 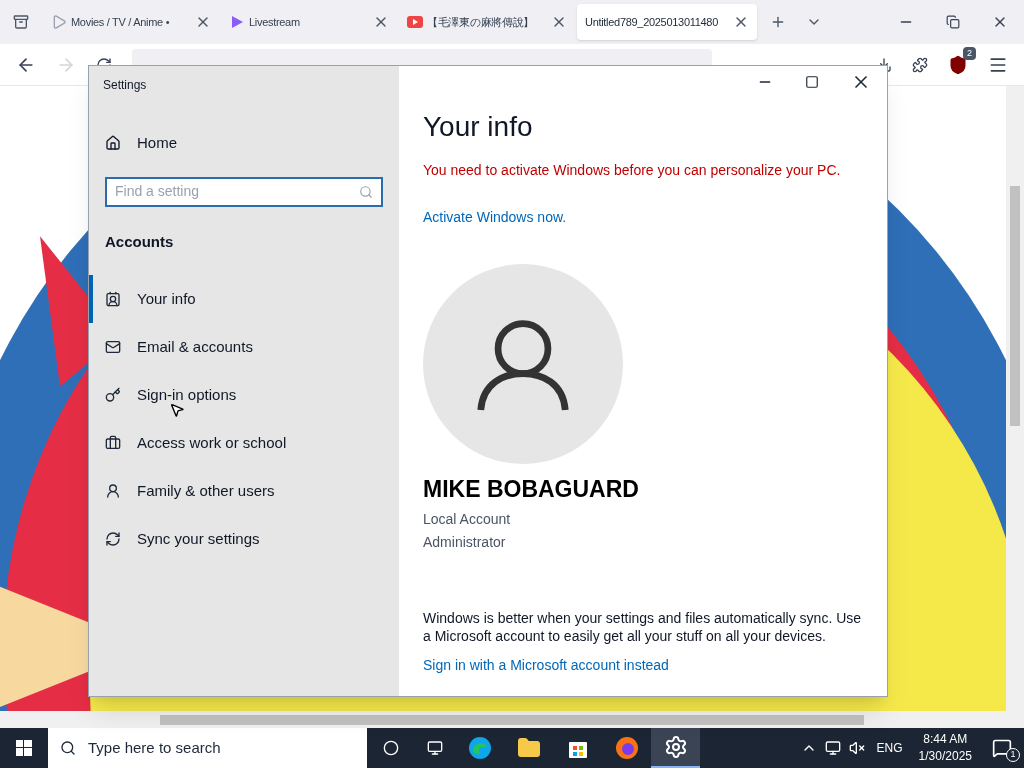 What do you see at coordinates (958, 64) in the screenshot?
I see `shield-icon` at bounding box center [958, 64].